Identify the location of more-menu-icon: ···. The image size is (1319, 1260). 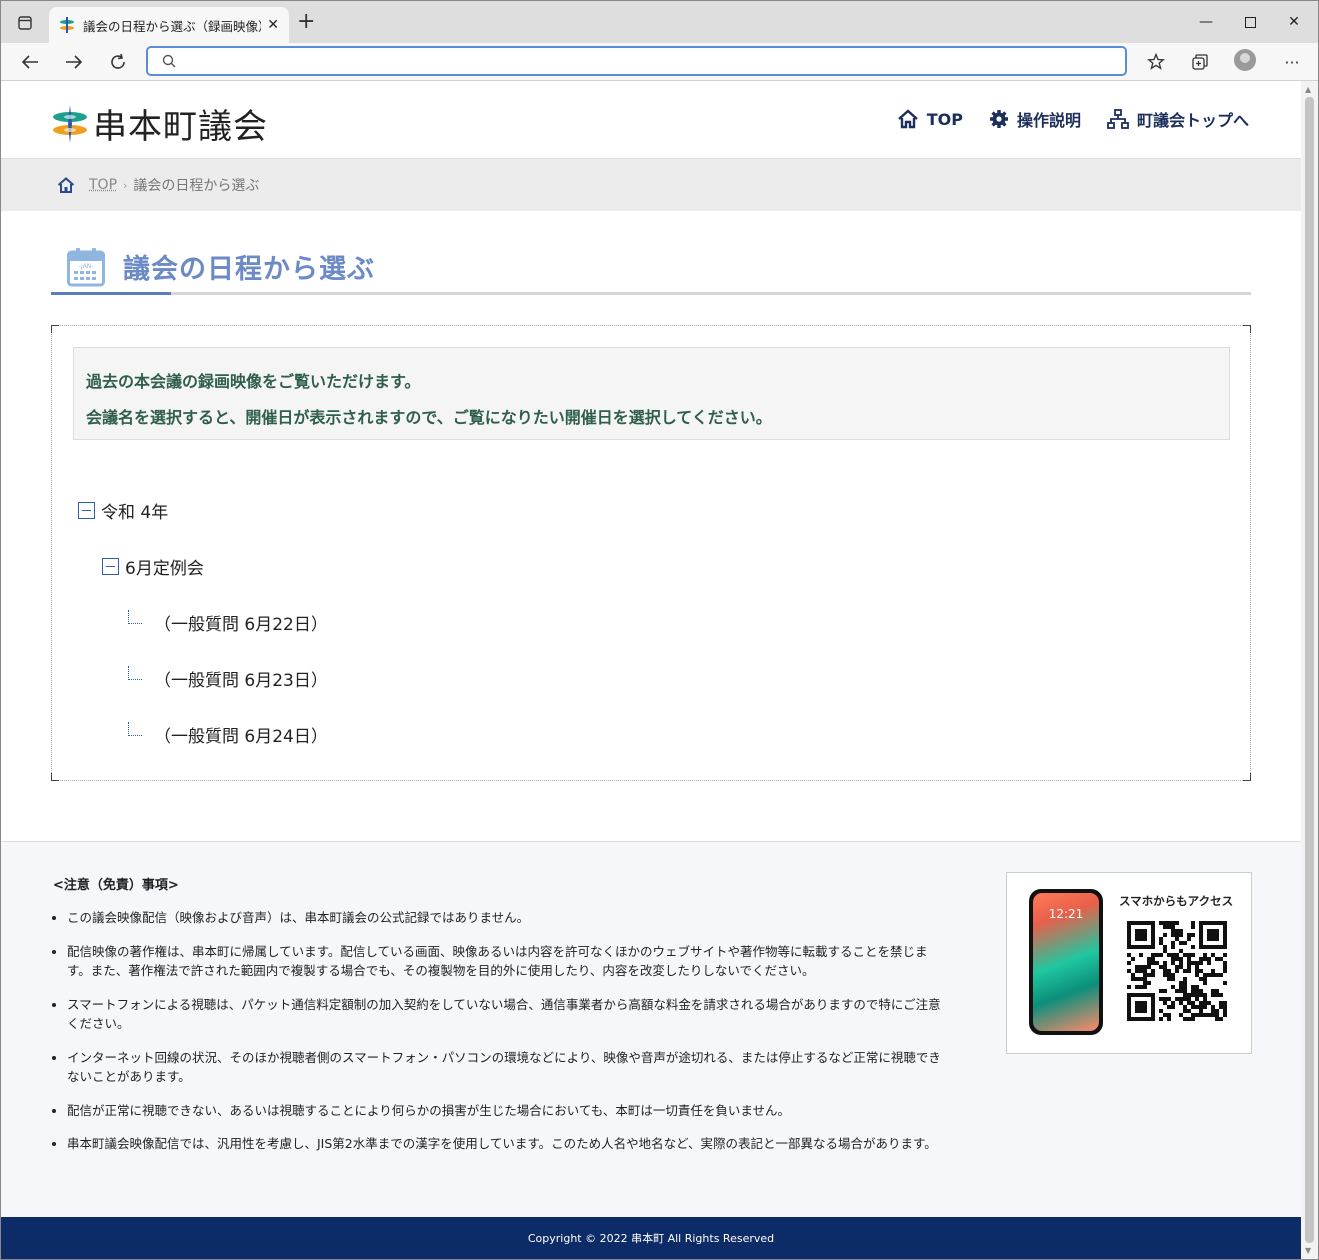
(1292, 62).